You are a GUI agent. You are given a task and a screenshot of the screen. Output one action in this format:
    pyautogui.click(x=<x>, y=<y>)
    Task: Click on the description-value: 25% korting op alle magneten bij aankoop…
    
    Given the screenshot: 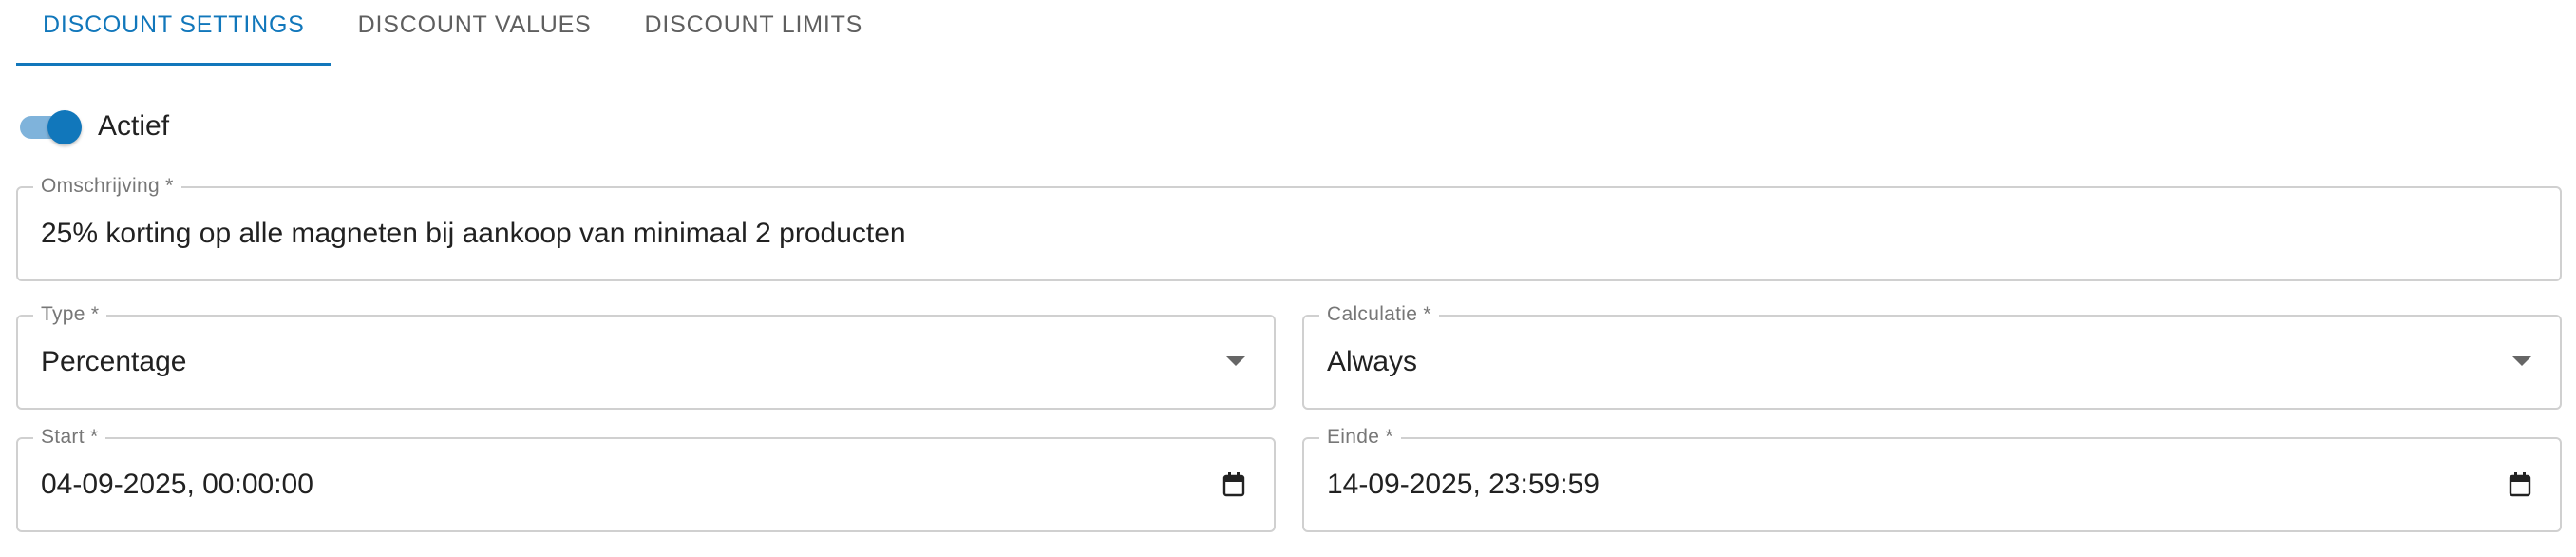 What is the action you would take?
    pyautogui.click(x=473, y=233)
    